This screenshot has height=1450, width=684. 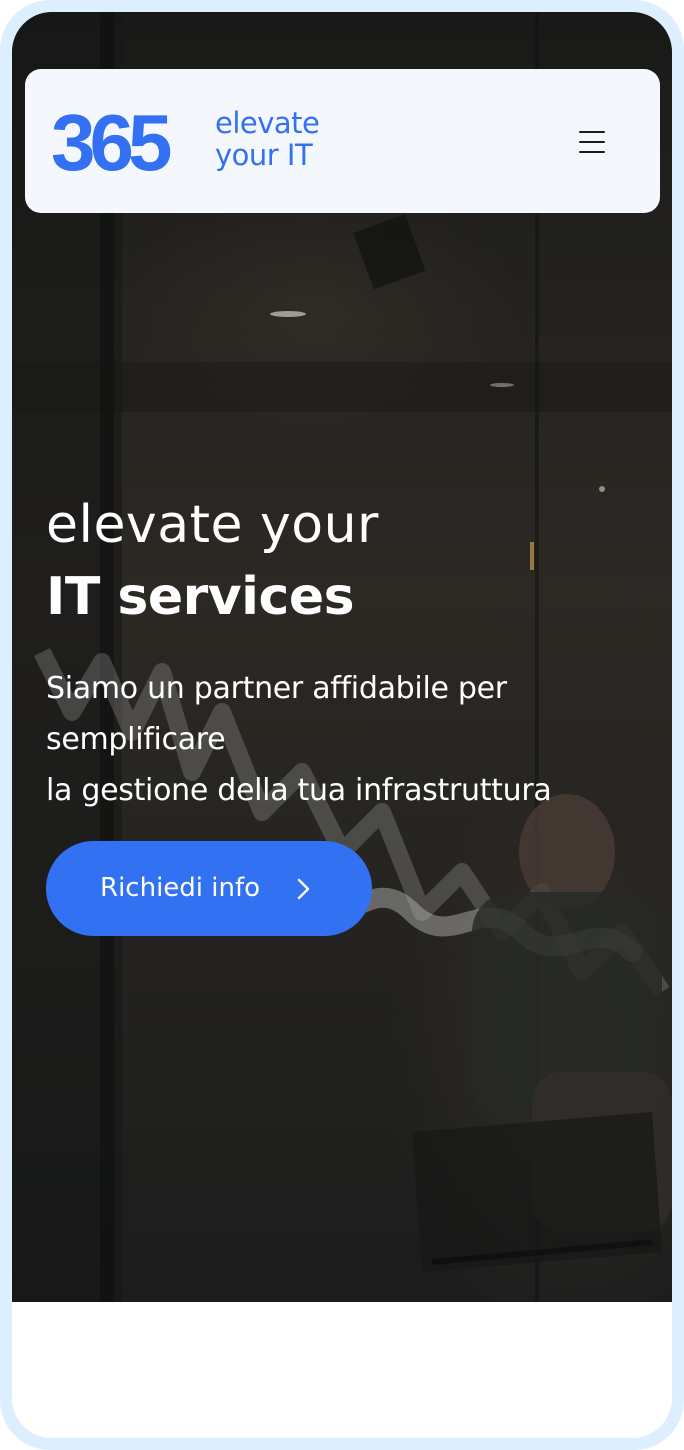 What do you see at coordinates (264, 155) in the screenshot?
I see `logo-tagline-line2: your IT` at bounding box center [264, 155].